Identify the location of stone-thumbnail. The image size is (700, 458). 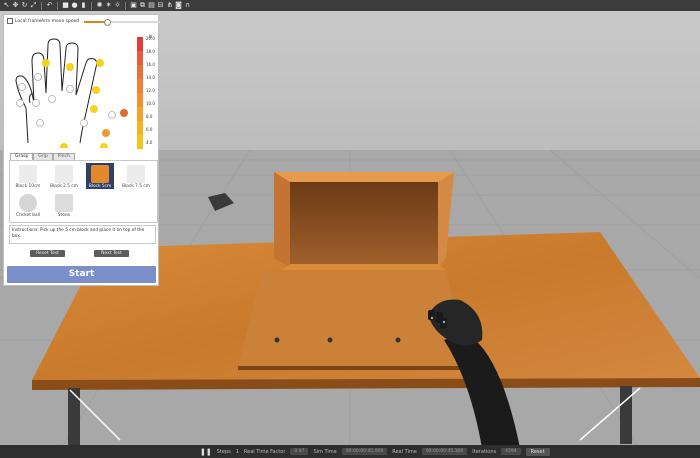
(64, 203).